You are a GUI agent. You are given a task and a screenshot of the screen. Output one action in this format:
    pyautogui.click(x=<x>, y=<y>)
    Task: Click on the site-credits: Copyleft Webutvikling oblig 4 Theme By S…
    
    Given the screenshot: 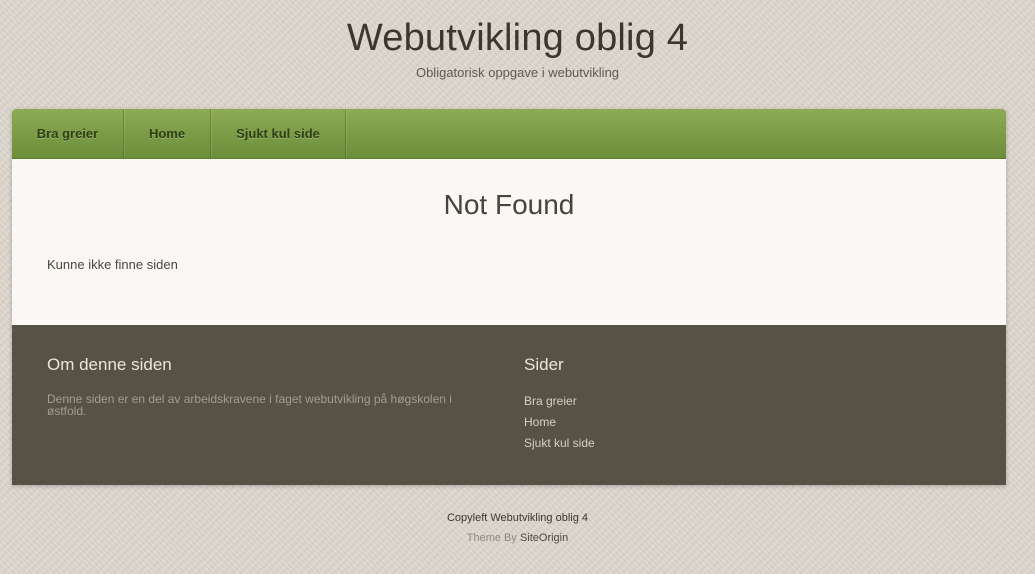 What is the action you would take?
    pyautogui.click(x=517, y=528)
    